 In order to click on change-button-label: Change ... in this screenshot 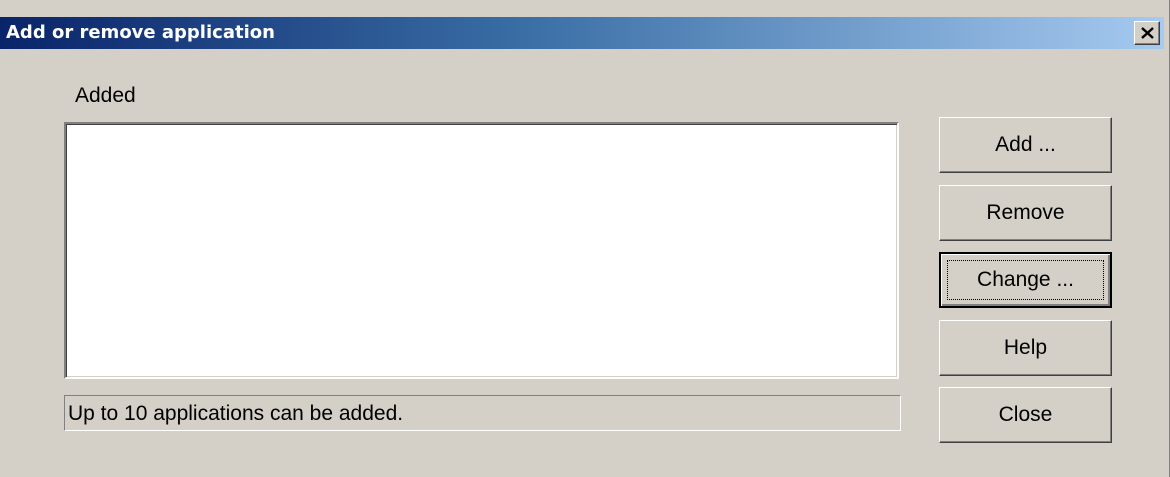, I will do `click(1025, 279)`.